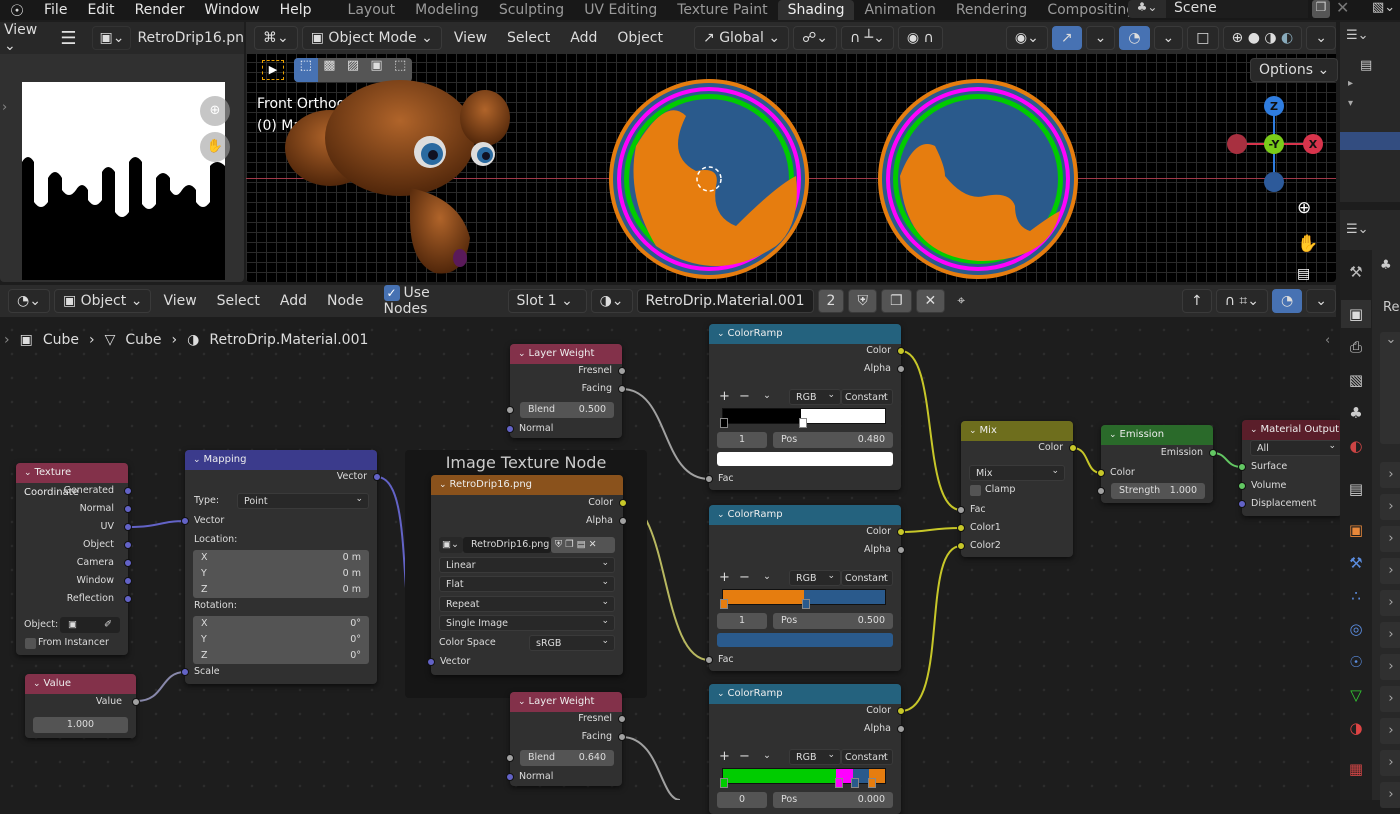 This screenshot has height=814, width=1400. Describe the element at coordinates (742, 38) in the screenshot. I see `transform-orientation: ↗ Global ⌄` at that location.